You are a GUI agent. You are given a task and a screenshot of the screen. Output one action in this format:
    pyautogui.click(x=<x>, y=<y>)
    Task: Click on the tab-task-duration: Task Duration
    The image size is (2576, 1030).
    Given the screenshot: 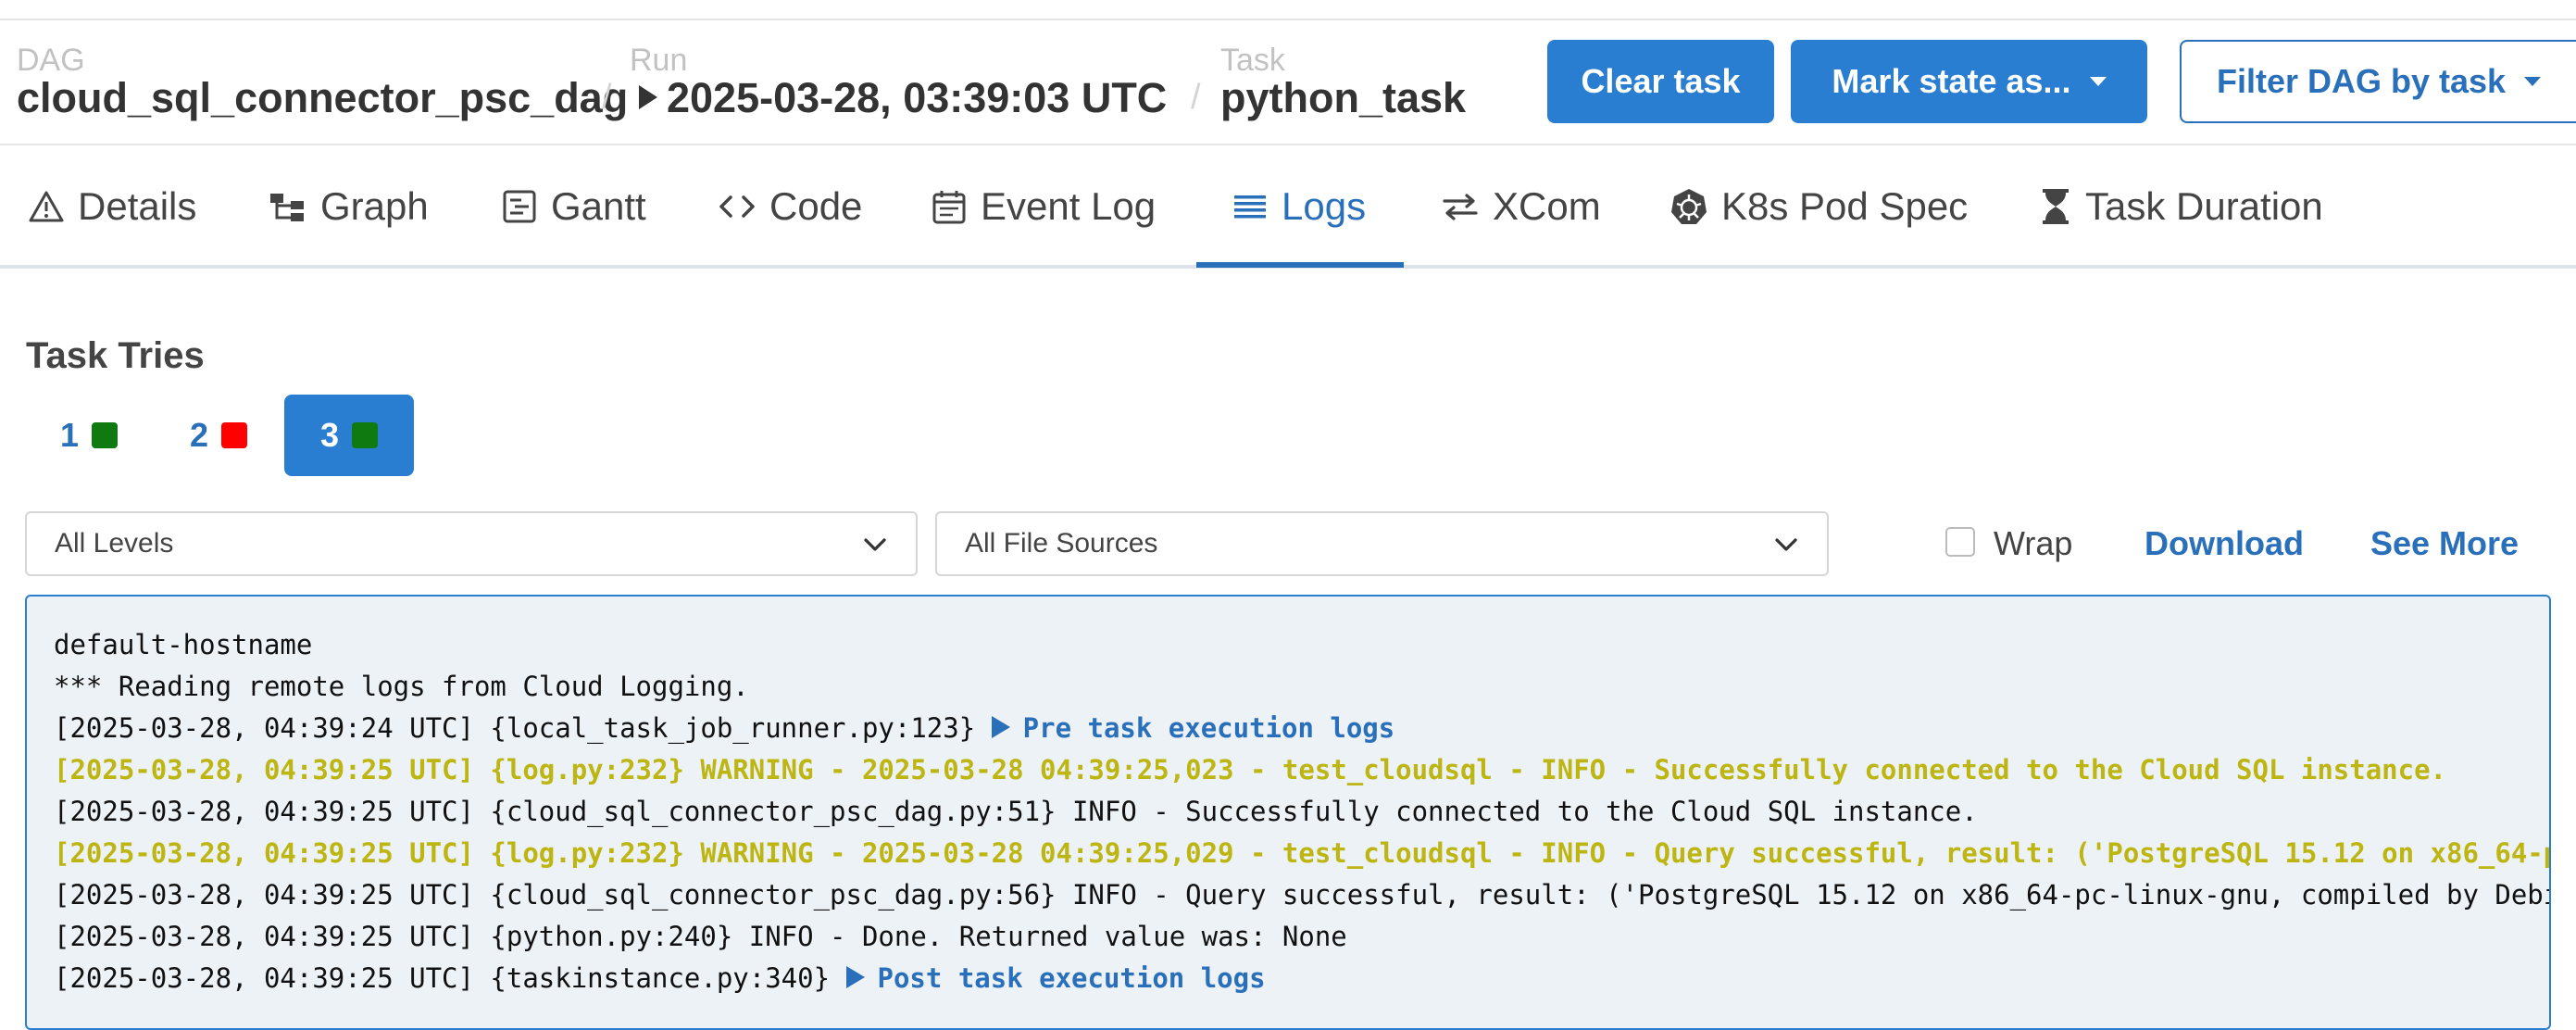 What is the action you would take?
    pyautogui.click(x=2181, y=206)
    